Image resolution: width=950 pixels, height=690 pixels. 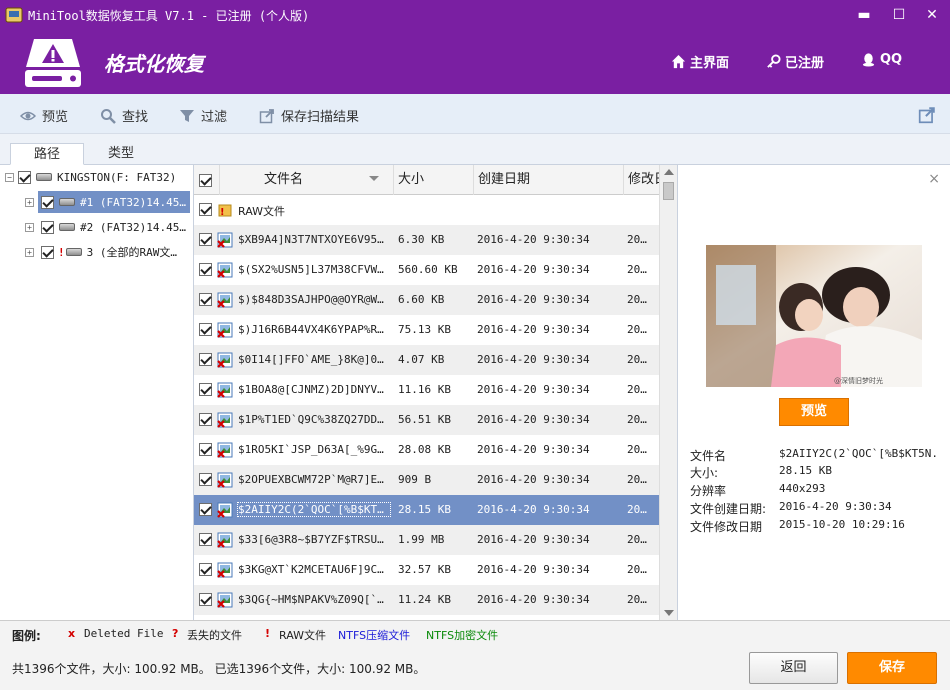 What do you see at coordinates (427, 210) in the screenshot?
I see `raw-folder-row: ! RAW文件` at bounding box center [427, 210].